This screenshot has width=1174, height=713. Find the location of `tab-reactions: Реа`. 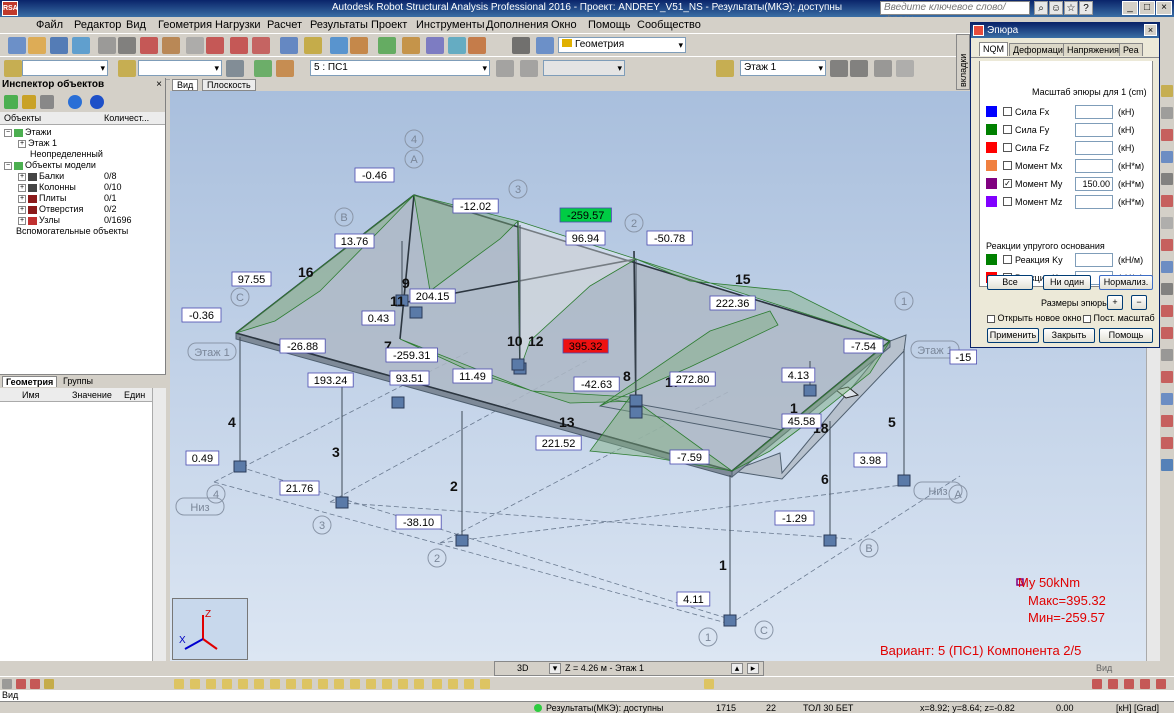

tab-reactions: Реа is located at coordinates (1131, 49).